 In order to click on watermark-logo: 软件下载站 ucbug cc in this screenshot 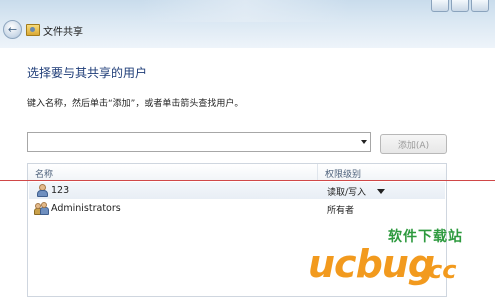, I will do `click(394, 256)`.